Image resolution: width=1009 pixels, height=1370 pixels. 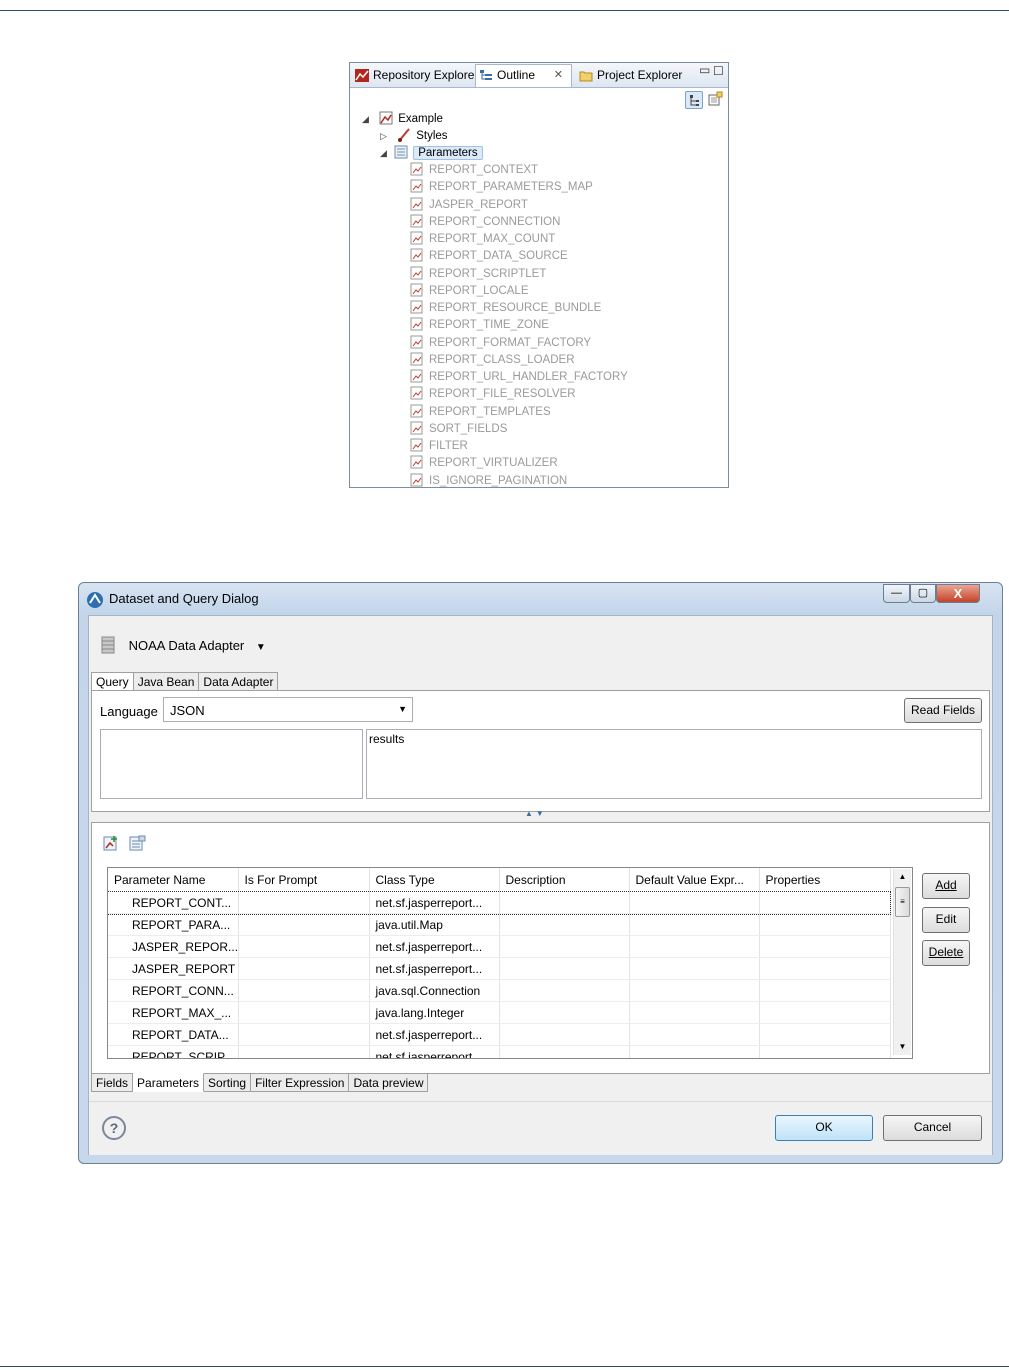 What do you see at coordinates (505, 308) in the screenshot?
I see `tree-node-parameter: REPORT_RESOURCE_BUNDLE` at bounding box center [505, 308].